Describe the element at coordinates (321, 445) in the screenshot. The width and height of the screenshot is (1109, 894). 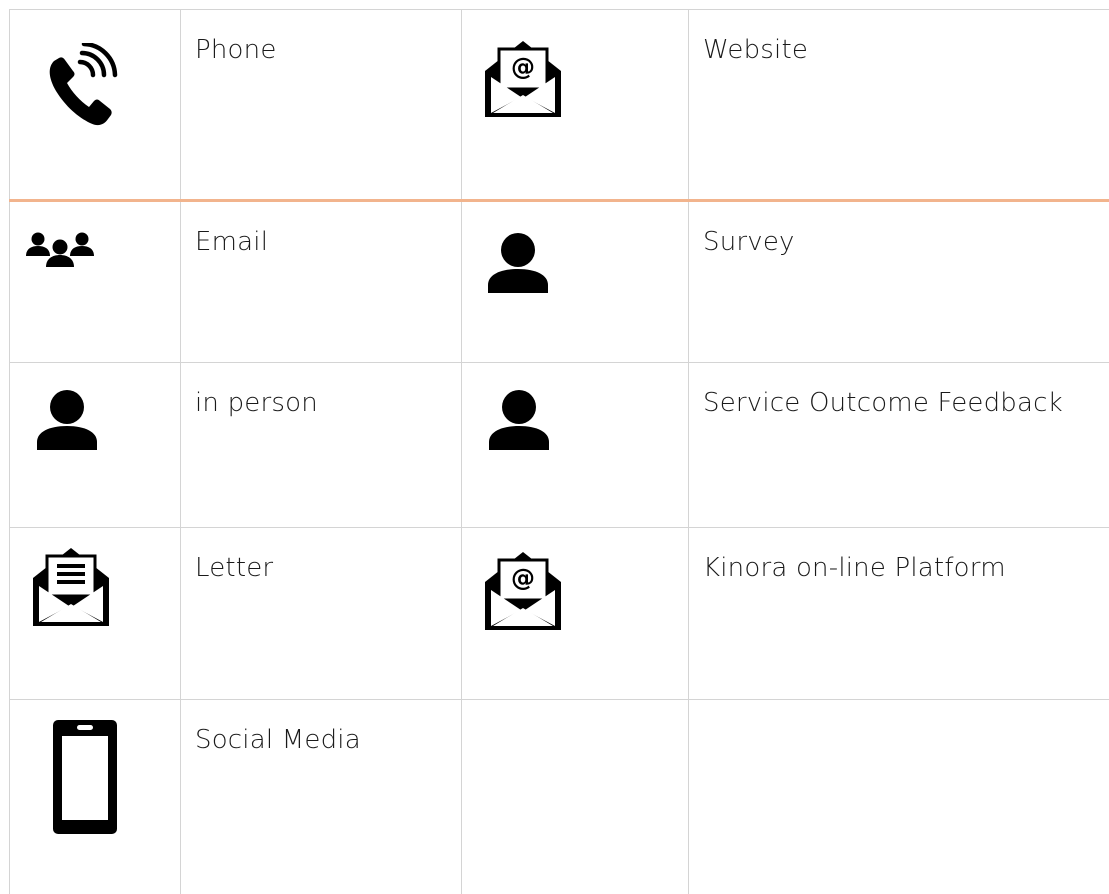
I see `channel-label: in person` at that location.